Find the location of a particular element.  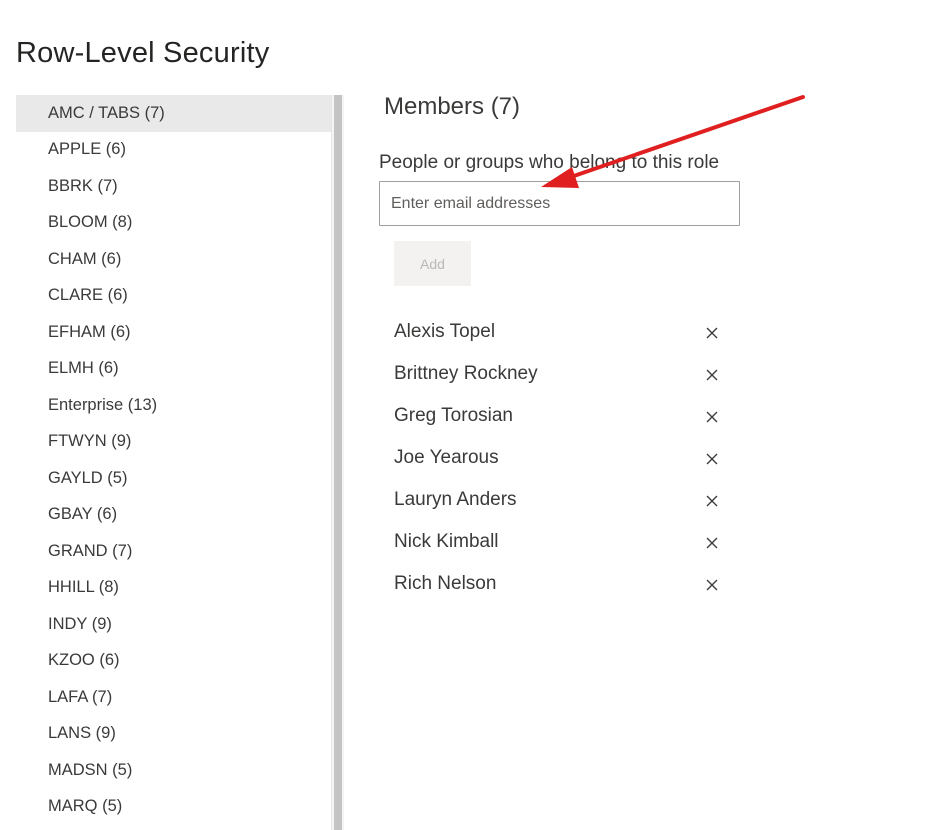

role-item: GAYLD (5) is located at coordinates (173, 478).